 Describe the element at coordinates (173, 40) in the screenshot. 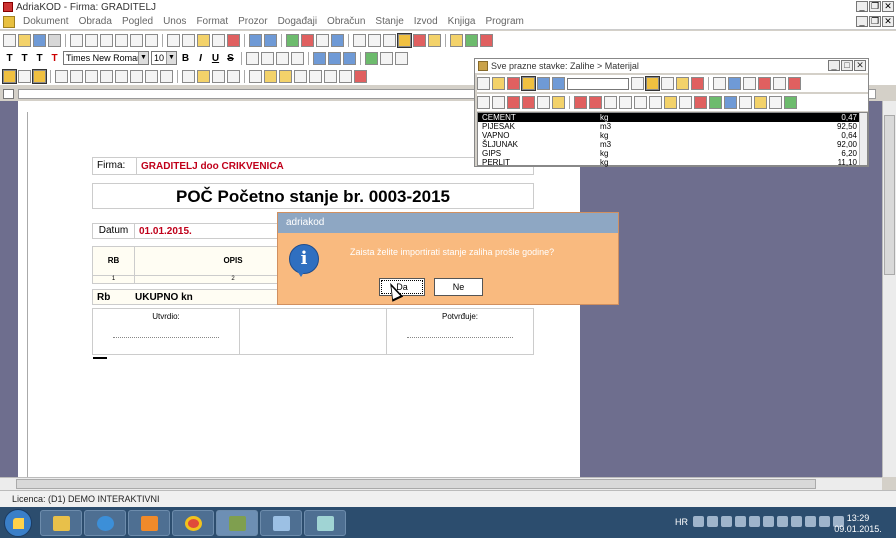

I see `cut-icon` at that location.